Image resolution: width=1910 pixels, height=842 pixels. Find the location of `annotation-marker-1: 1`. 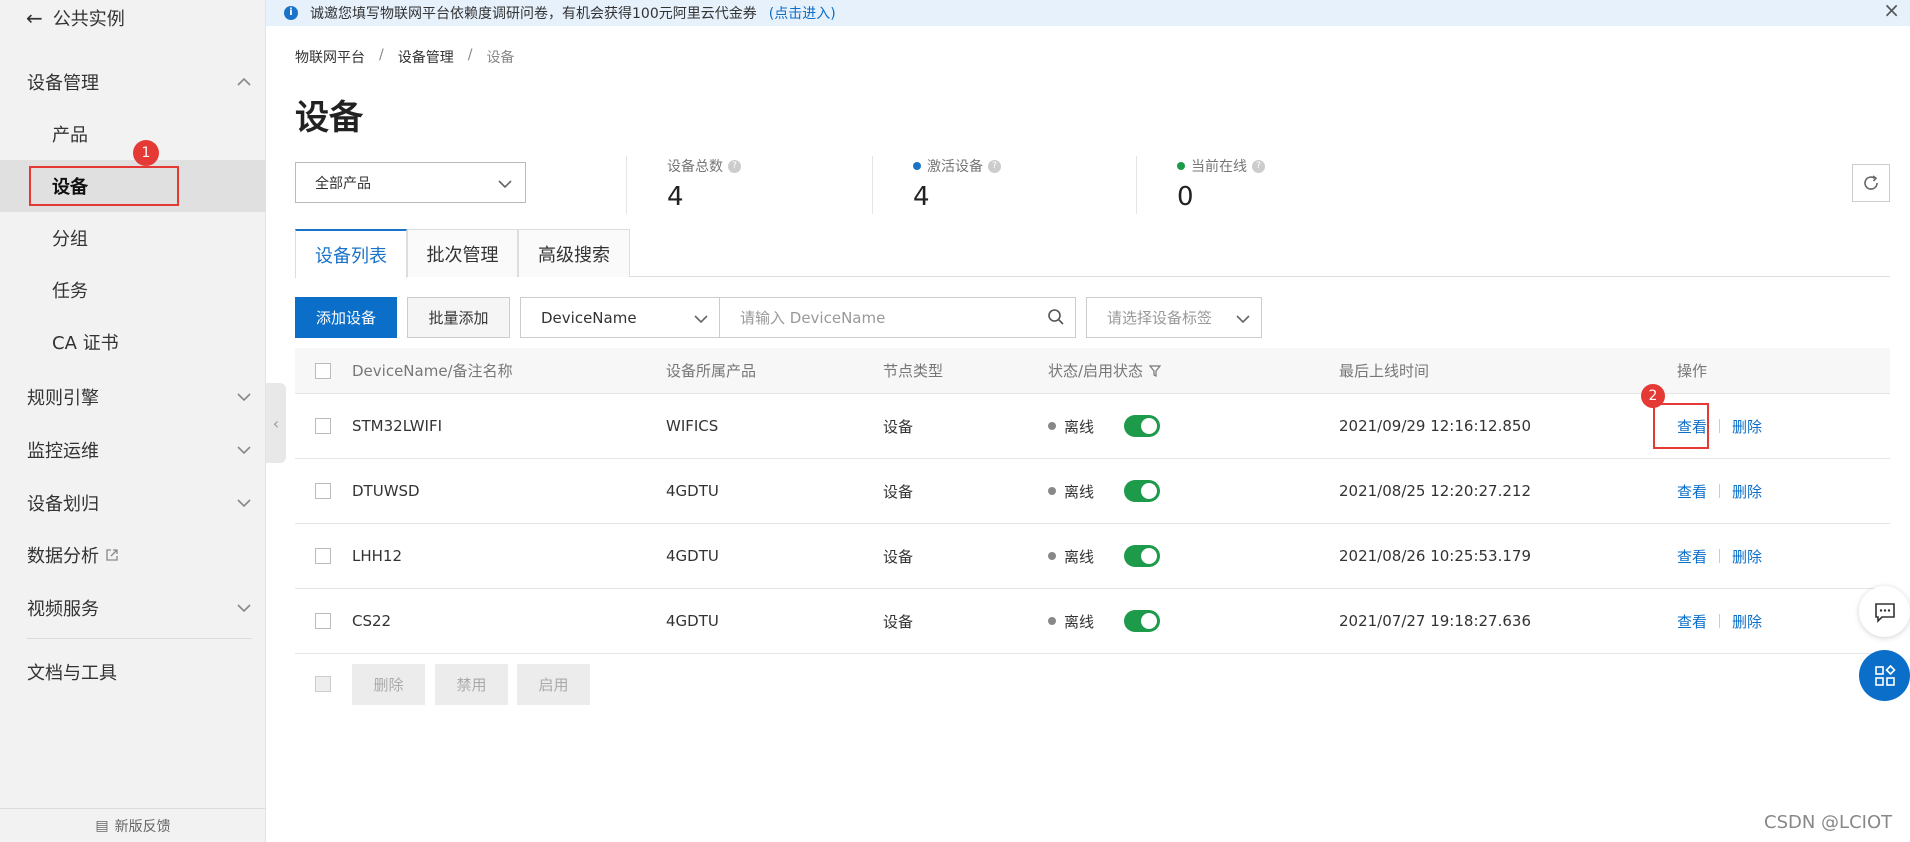

annotation-marker-1: 1 is located at coordinates (146, 153).